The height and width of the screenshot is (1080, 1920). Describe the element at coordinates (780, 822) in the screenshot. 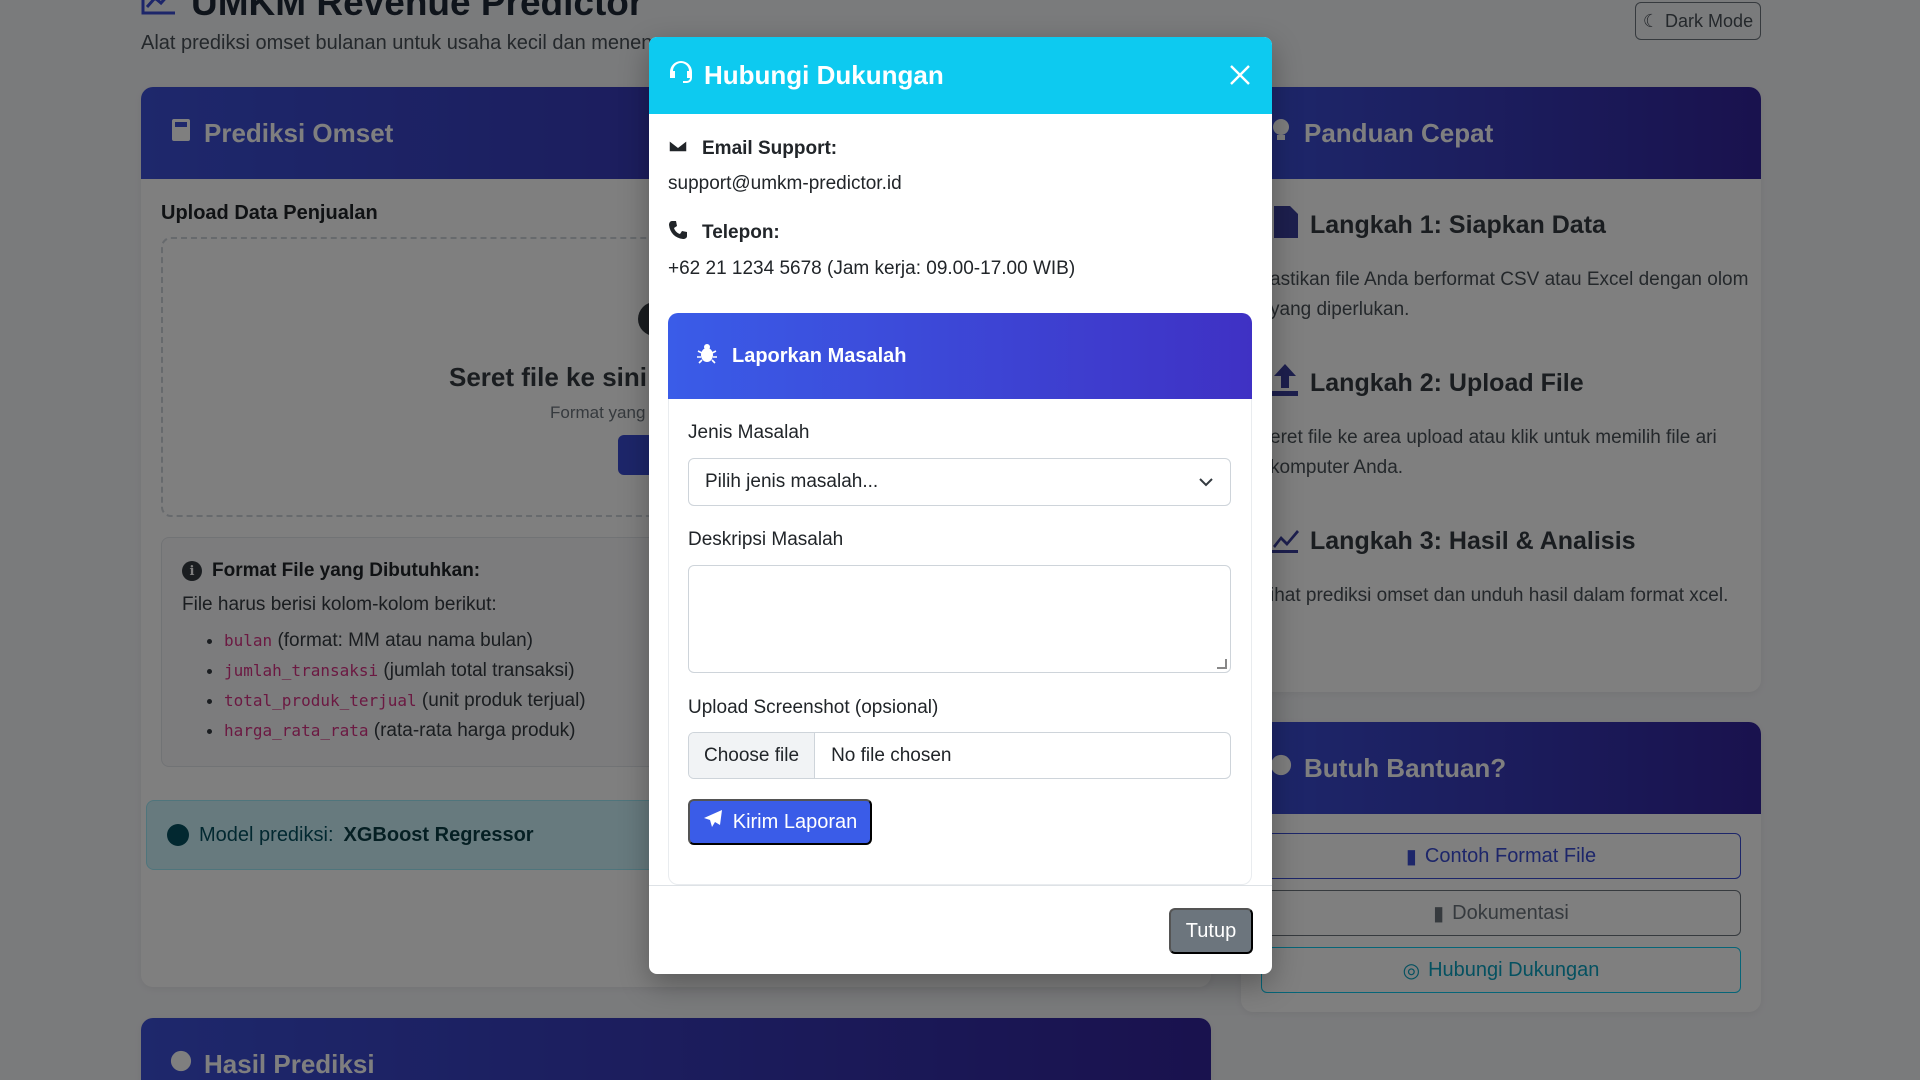

I see `send-report-button: Kirim Laporan` at that location.